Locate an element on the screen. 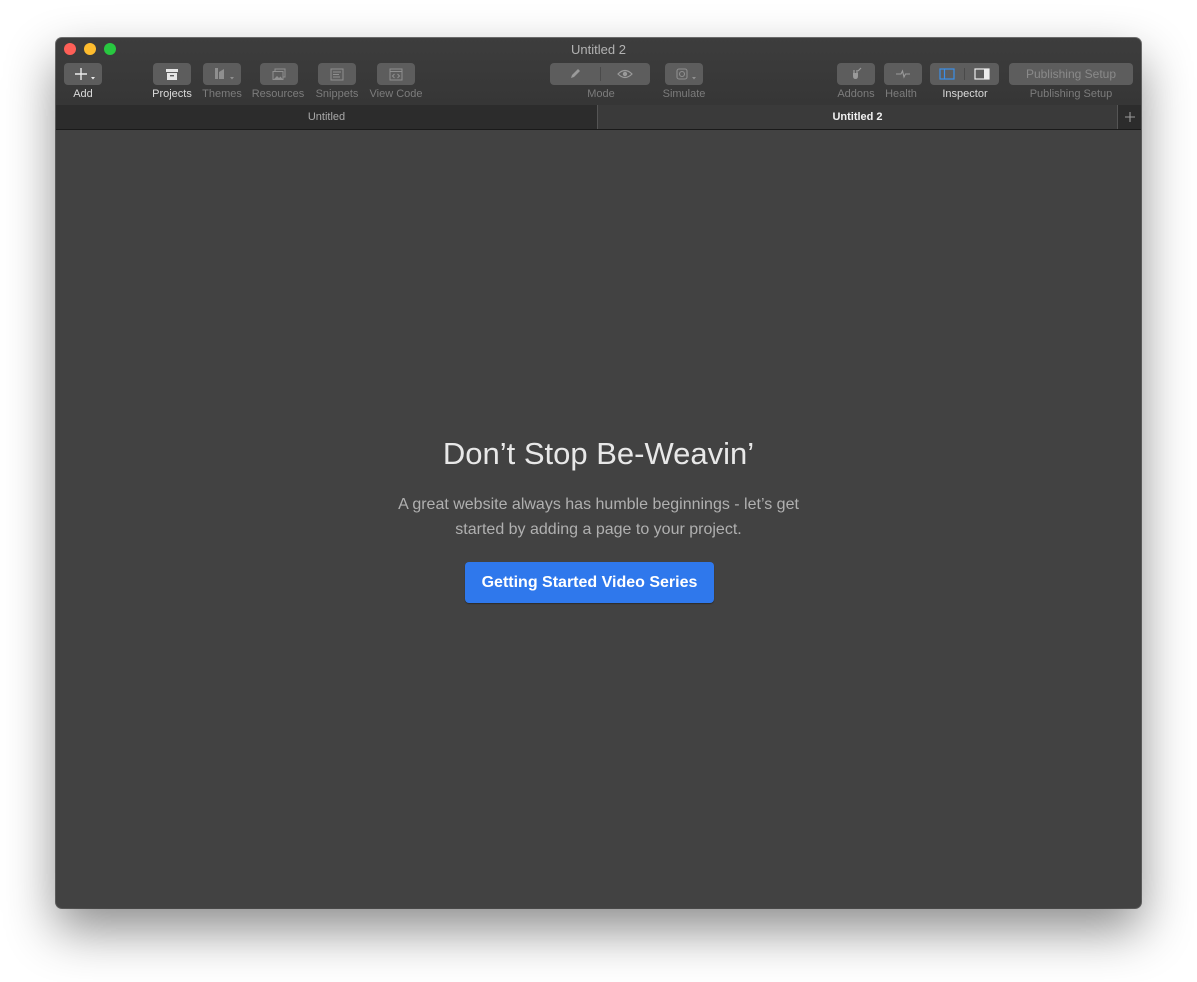 This screenshot has width=1197, height=982. resources-label: Resources is located at coordinates (278, 94).